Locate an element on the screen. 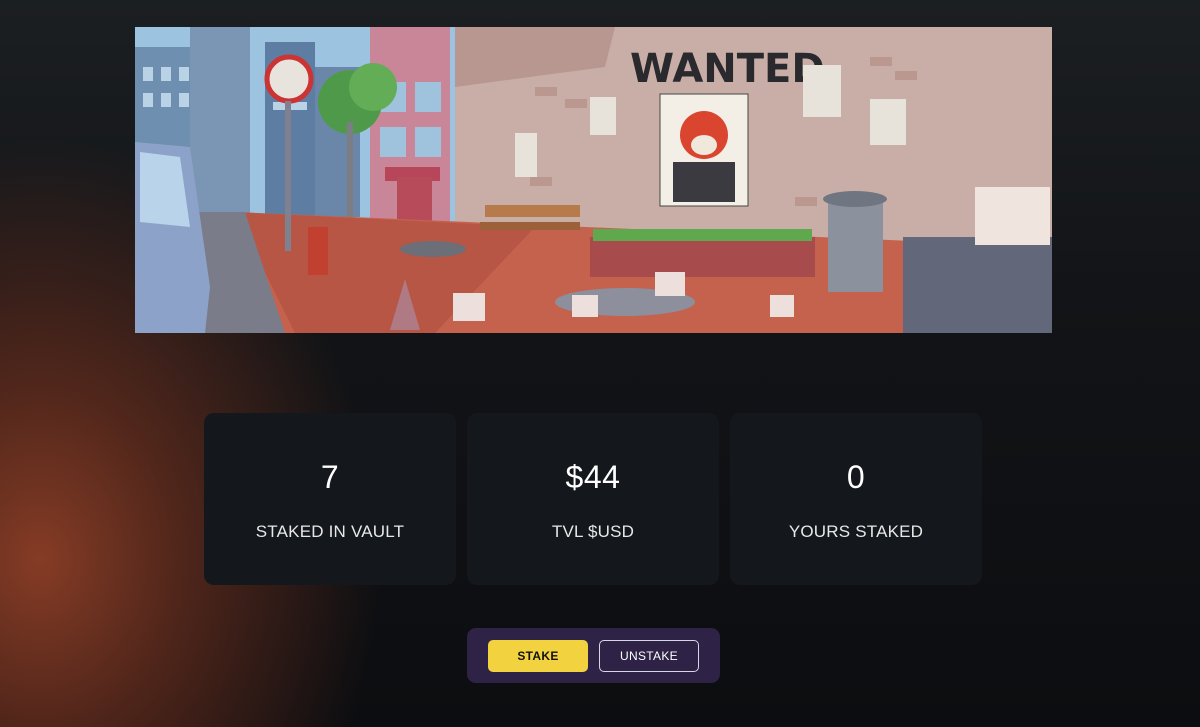  unstake-button: UNSTAKE is located at coordinates (649, 655).